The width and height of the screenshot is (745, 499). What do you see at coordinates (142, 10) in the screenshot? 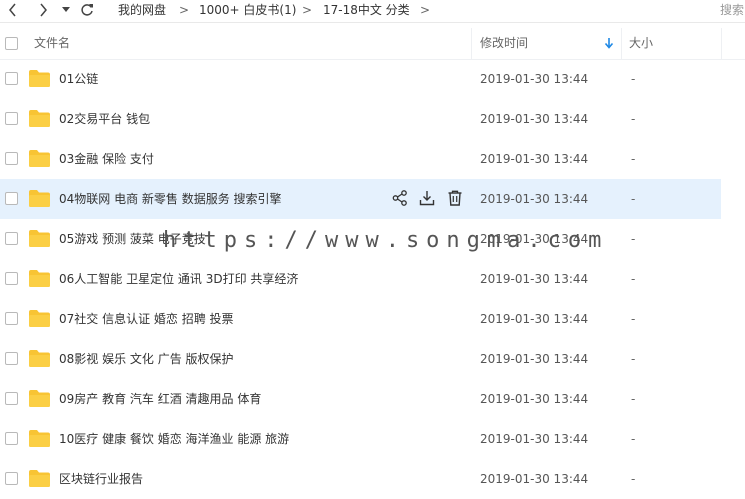
I see `breadcrumb-item: 我的网盘` at bounding box center [142, 10].